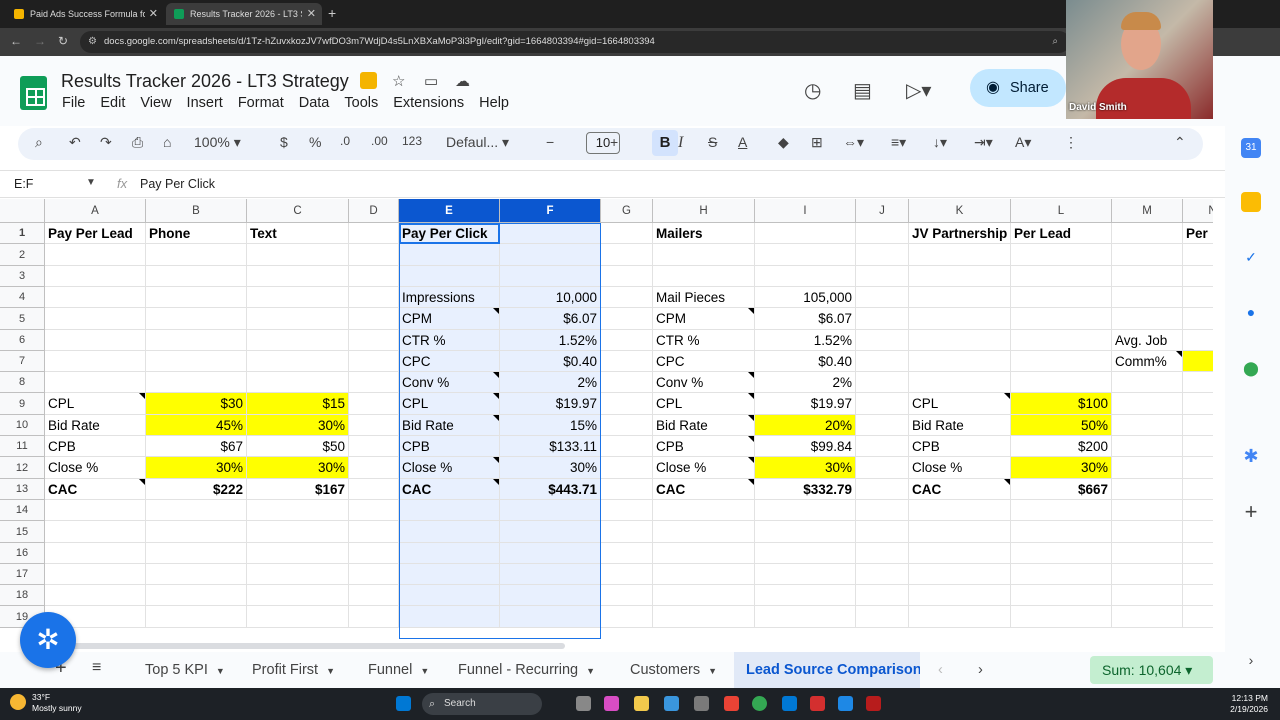  I want to click on cell-l19, so click(1061, 617).